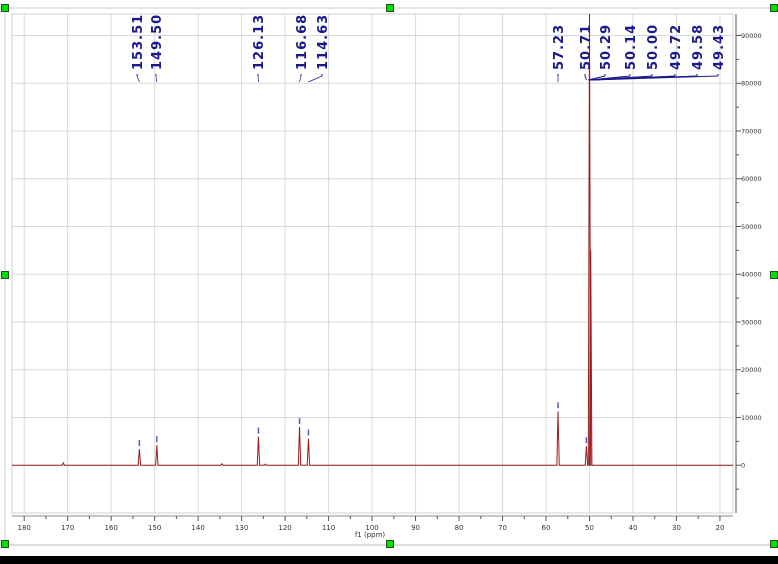 Image resolution: width=778 pixels, height=564 pixels. What do you see at coordinates (67, 528) in the screenshot?
I see `x-tick-label: 170` at bounding box center [67, 528].